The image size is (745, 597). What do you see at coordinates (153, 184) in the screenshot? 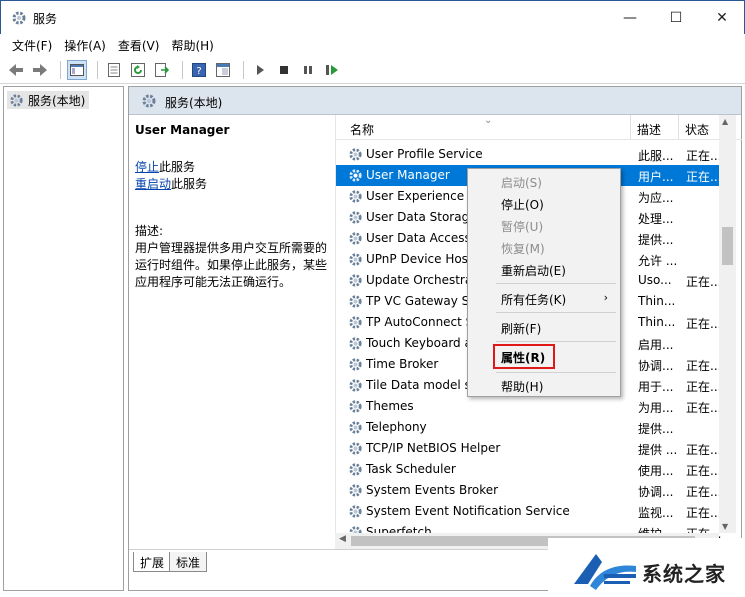
I see `restart-service-link: 重启动` at bounding box center [153, 184].